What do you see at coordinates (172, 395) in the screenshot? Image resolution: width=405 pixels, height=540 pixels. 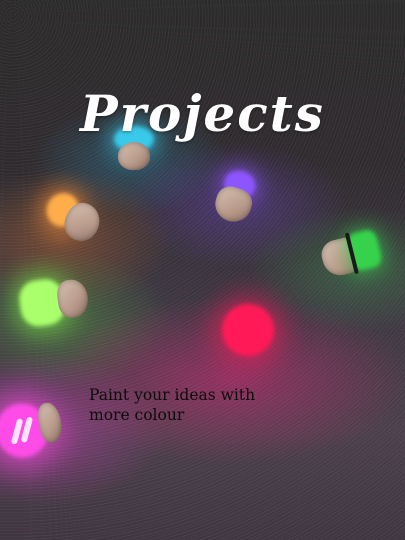 I see `tagline-line-1: Paint your ideas with` at bounding box center [172, 395].